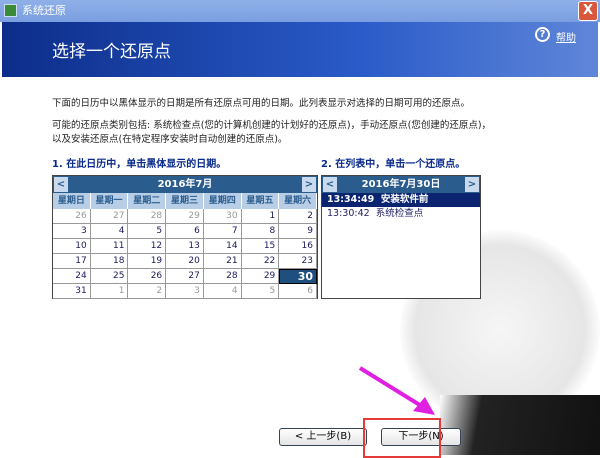 This screenshot has width=600, height=458. I want to click on calendar-day: 7, so click(222, 231).